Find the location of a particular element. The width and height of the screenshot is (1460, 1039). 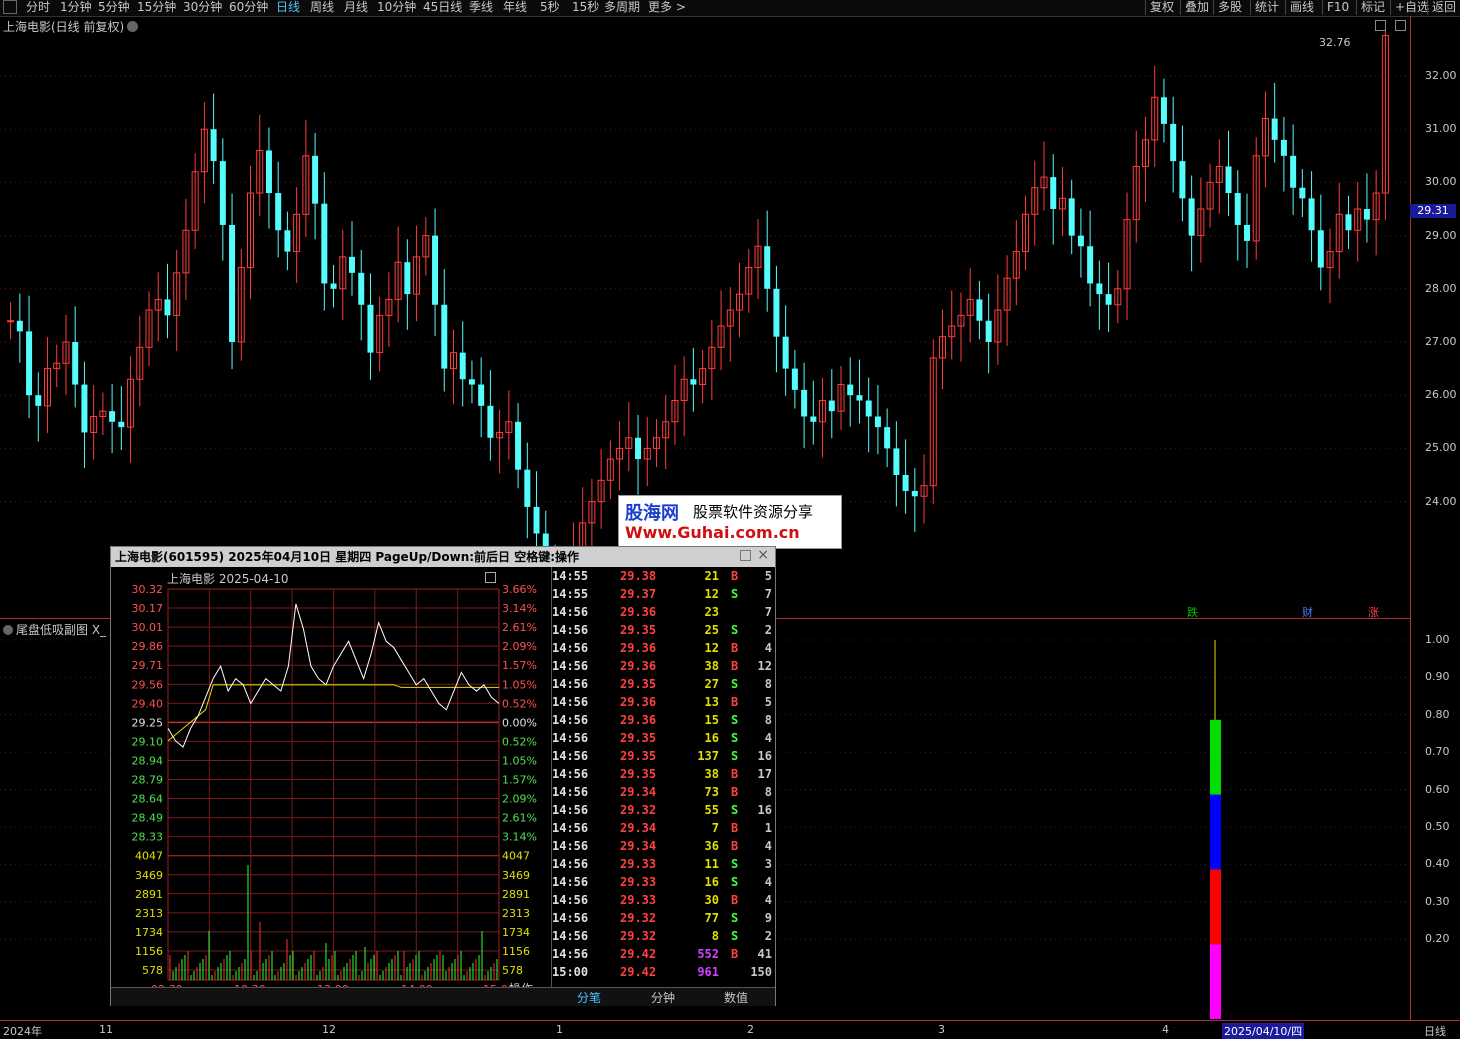

toolbar-button-1: 叠加 is located at coordinates (1196, 7).